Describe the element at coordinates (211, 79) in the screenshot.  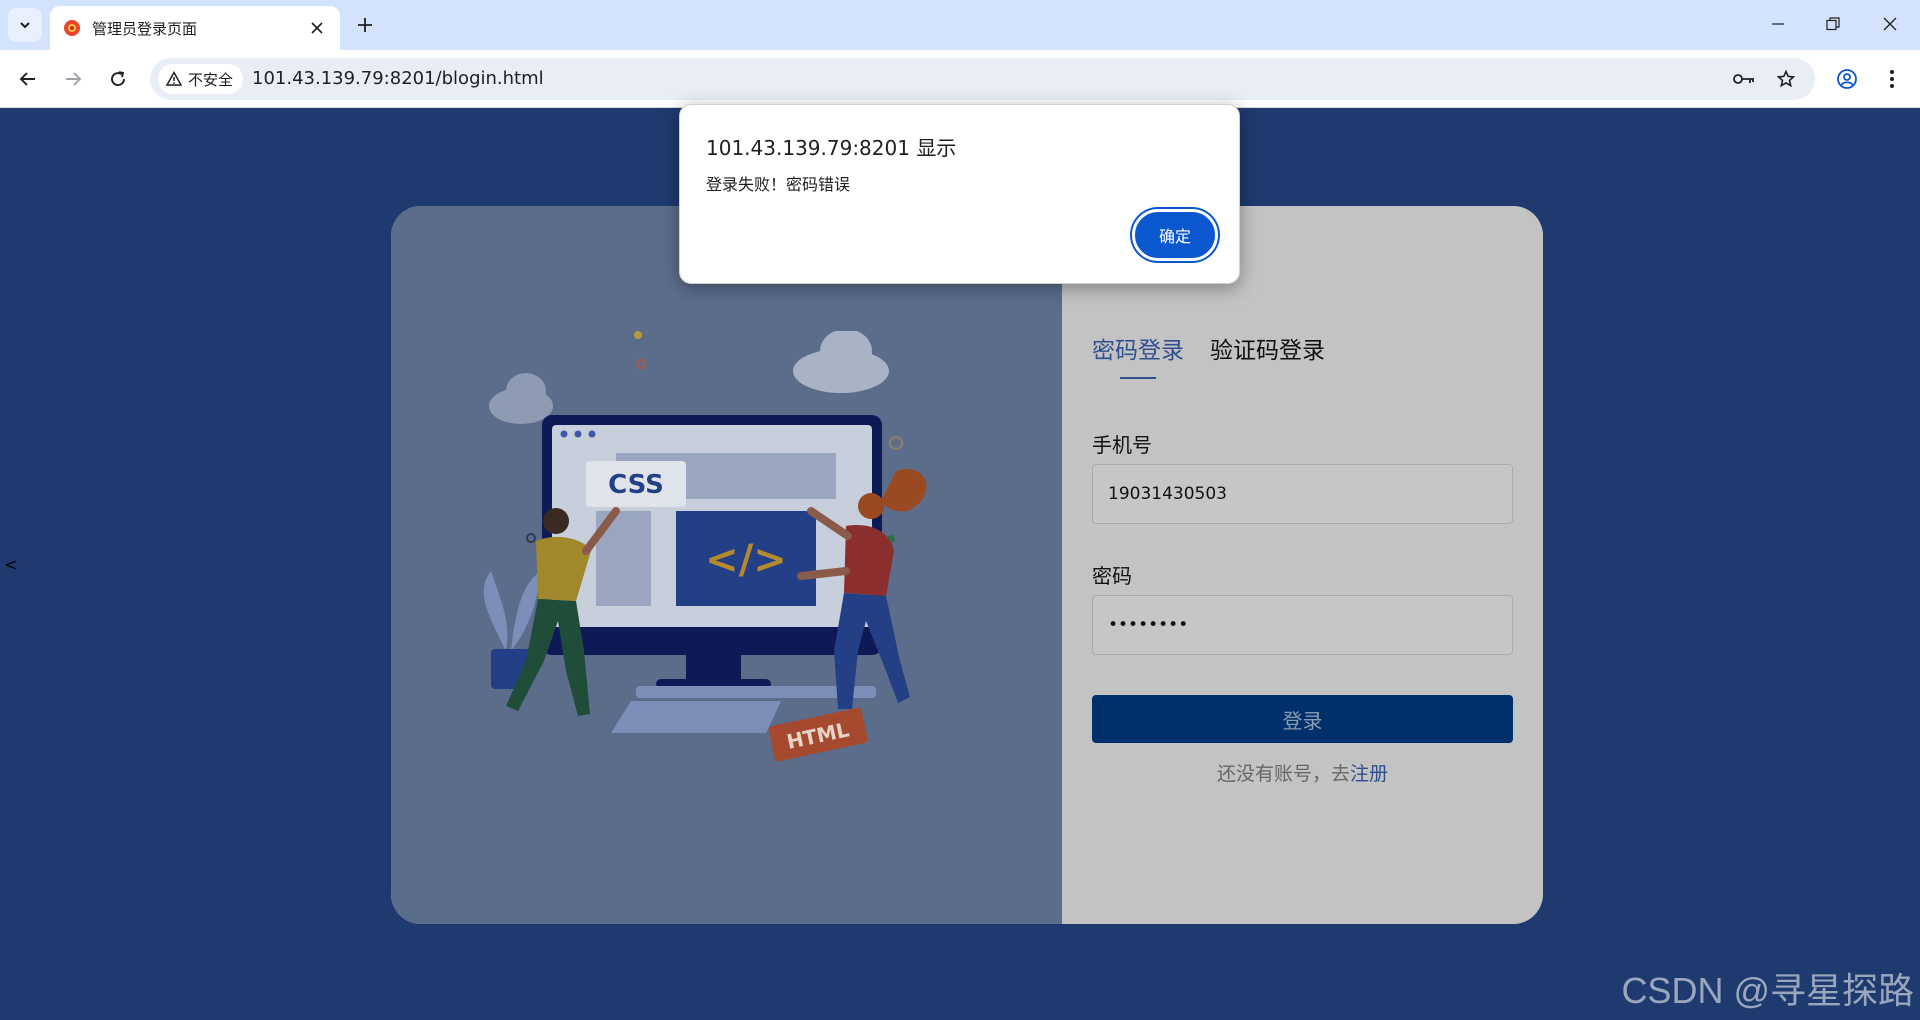
I see `security-label: 不安全` at that location.